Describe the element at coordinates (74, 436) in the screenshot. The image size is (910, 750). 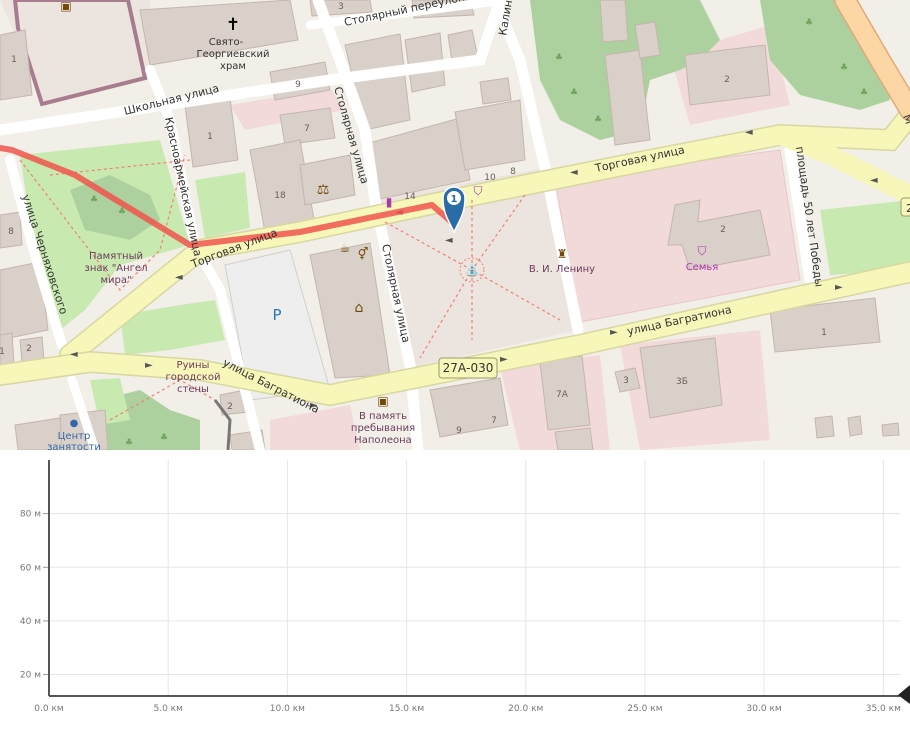
I see `label-center-1: Центр` at that location.